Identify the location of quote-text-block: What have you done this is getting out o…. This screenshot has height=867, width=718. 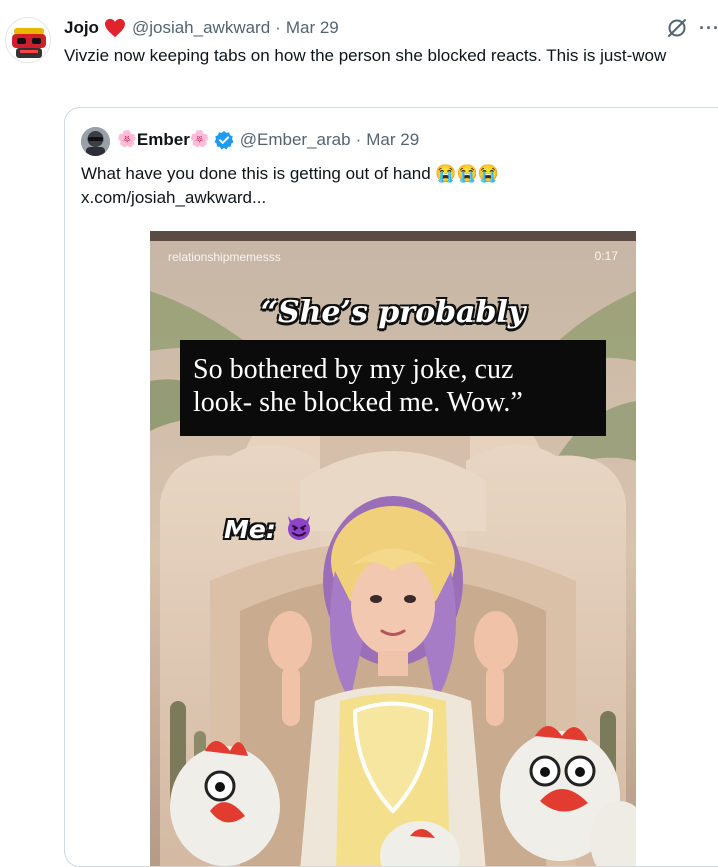
(399, 186).